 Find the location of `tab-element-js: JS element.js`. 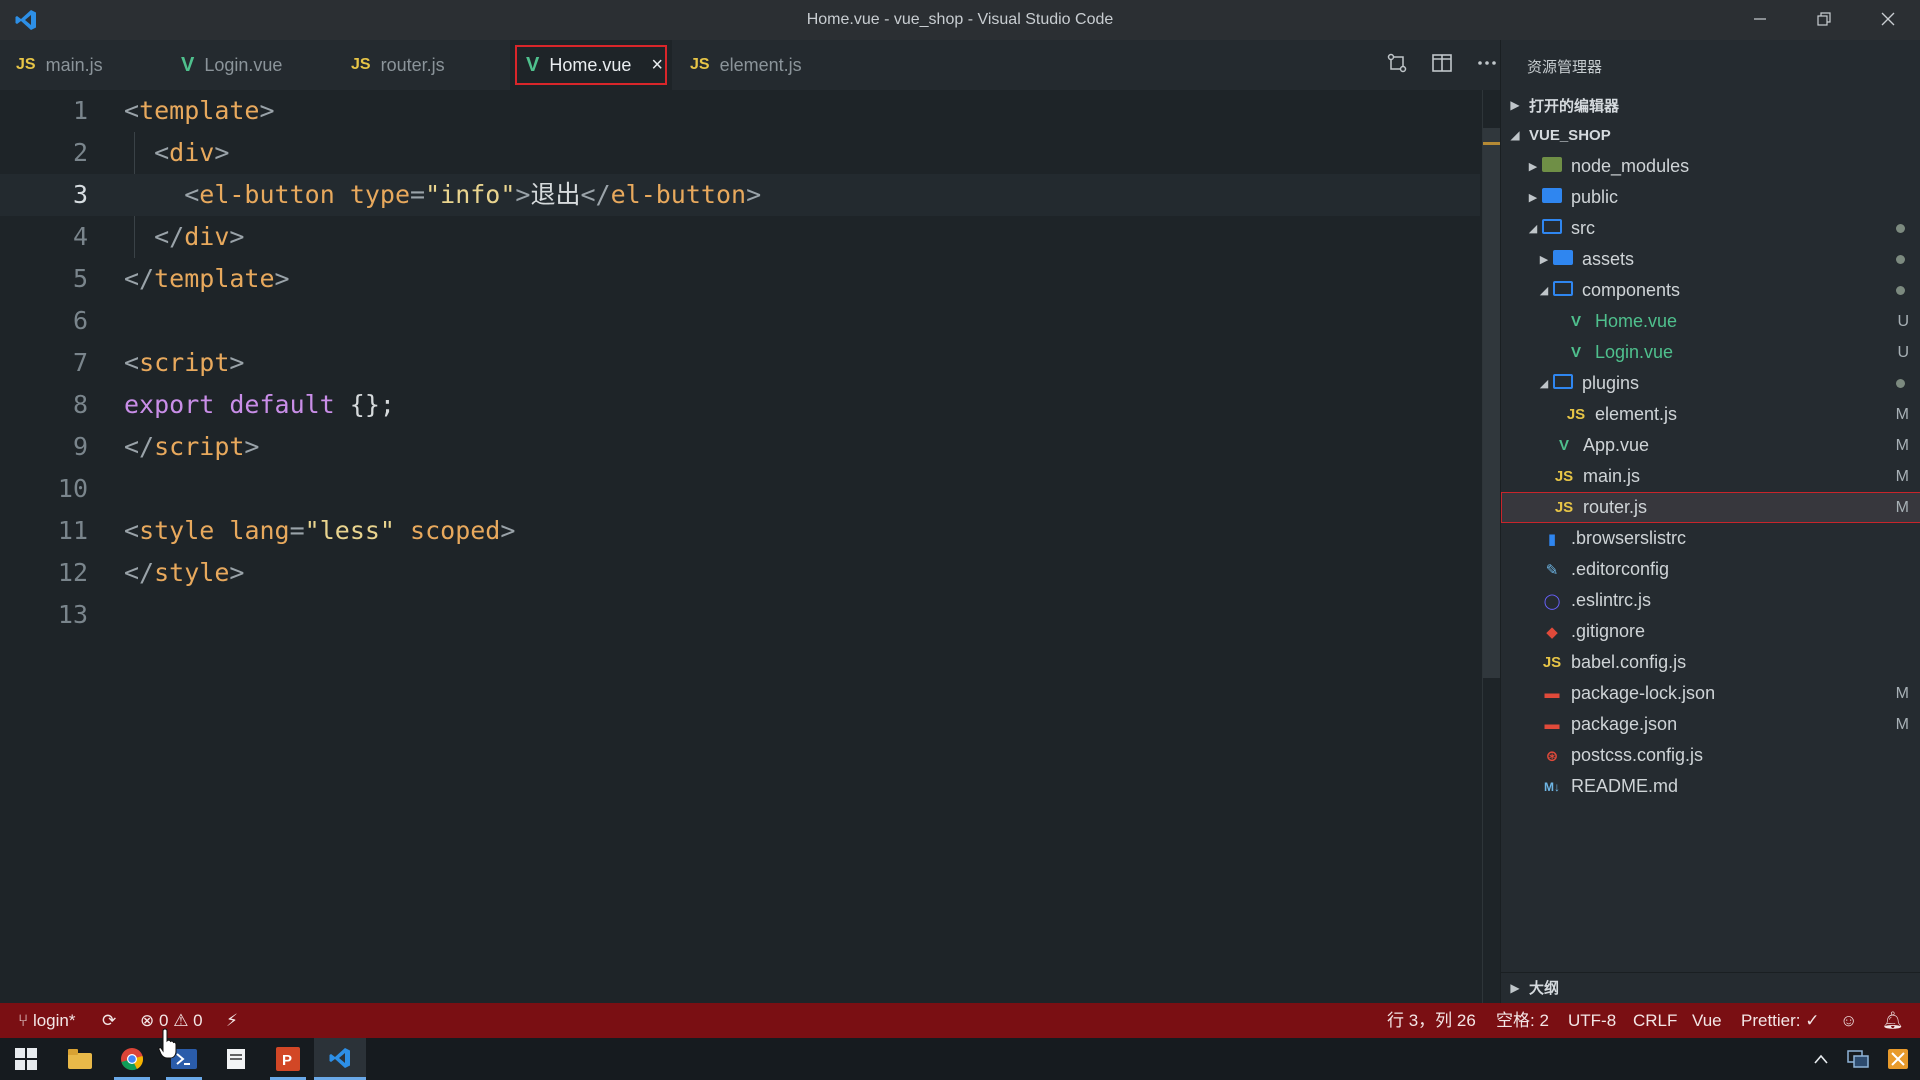

tab-element-js: JS element.js is located at coordinates (759, 65).